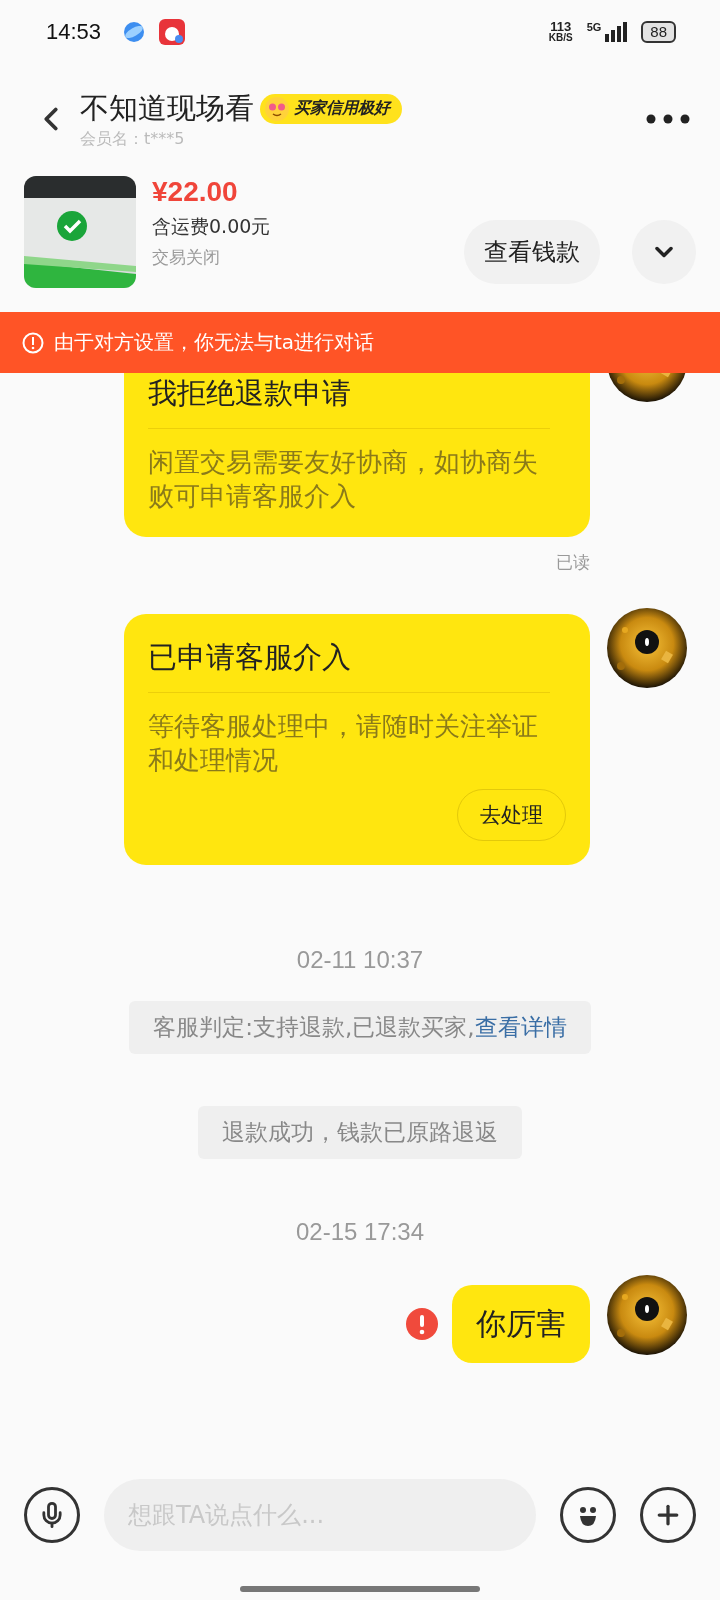  Describe the element at coordinates (668, 1515) in the screenshot. I see `add-button` at that location.